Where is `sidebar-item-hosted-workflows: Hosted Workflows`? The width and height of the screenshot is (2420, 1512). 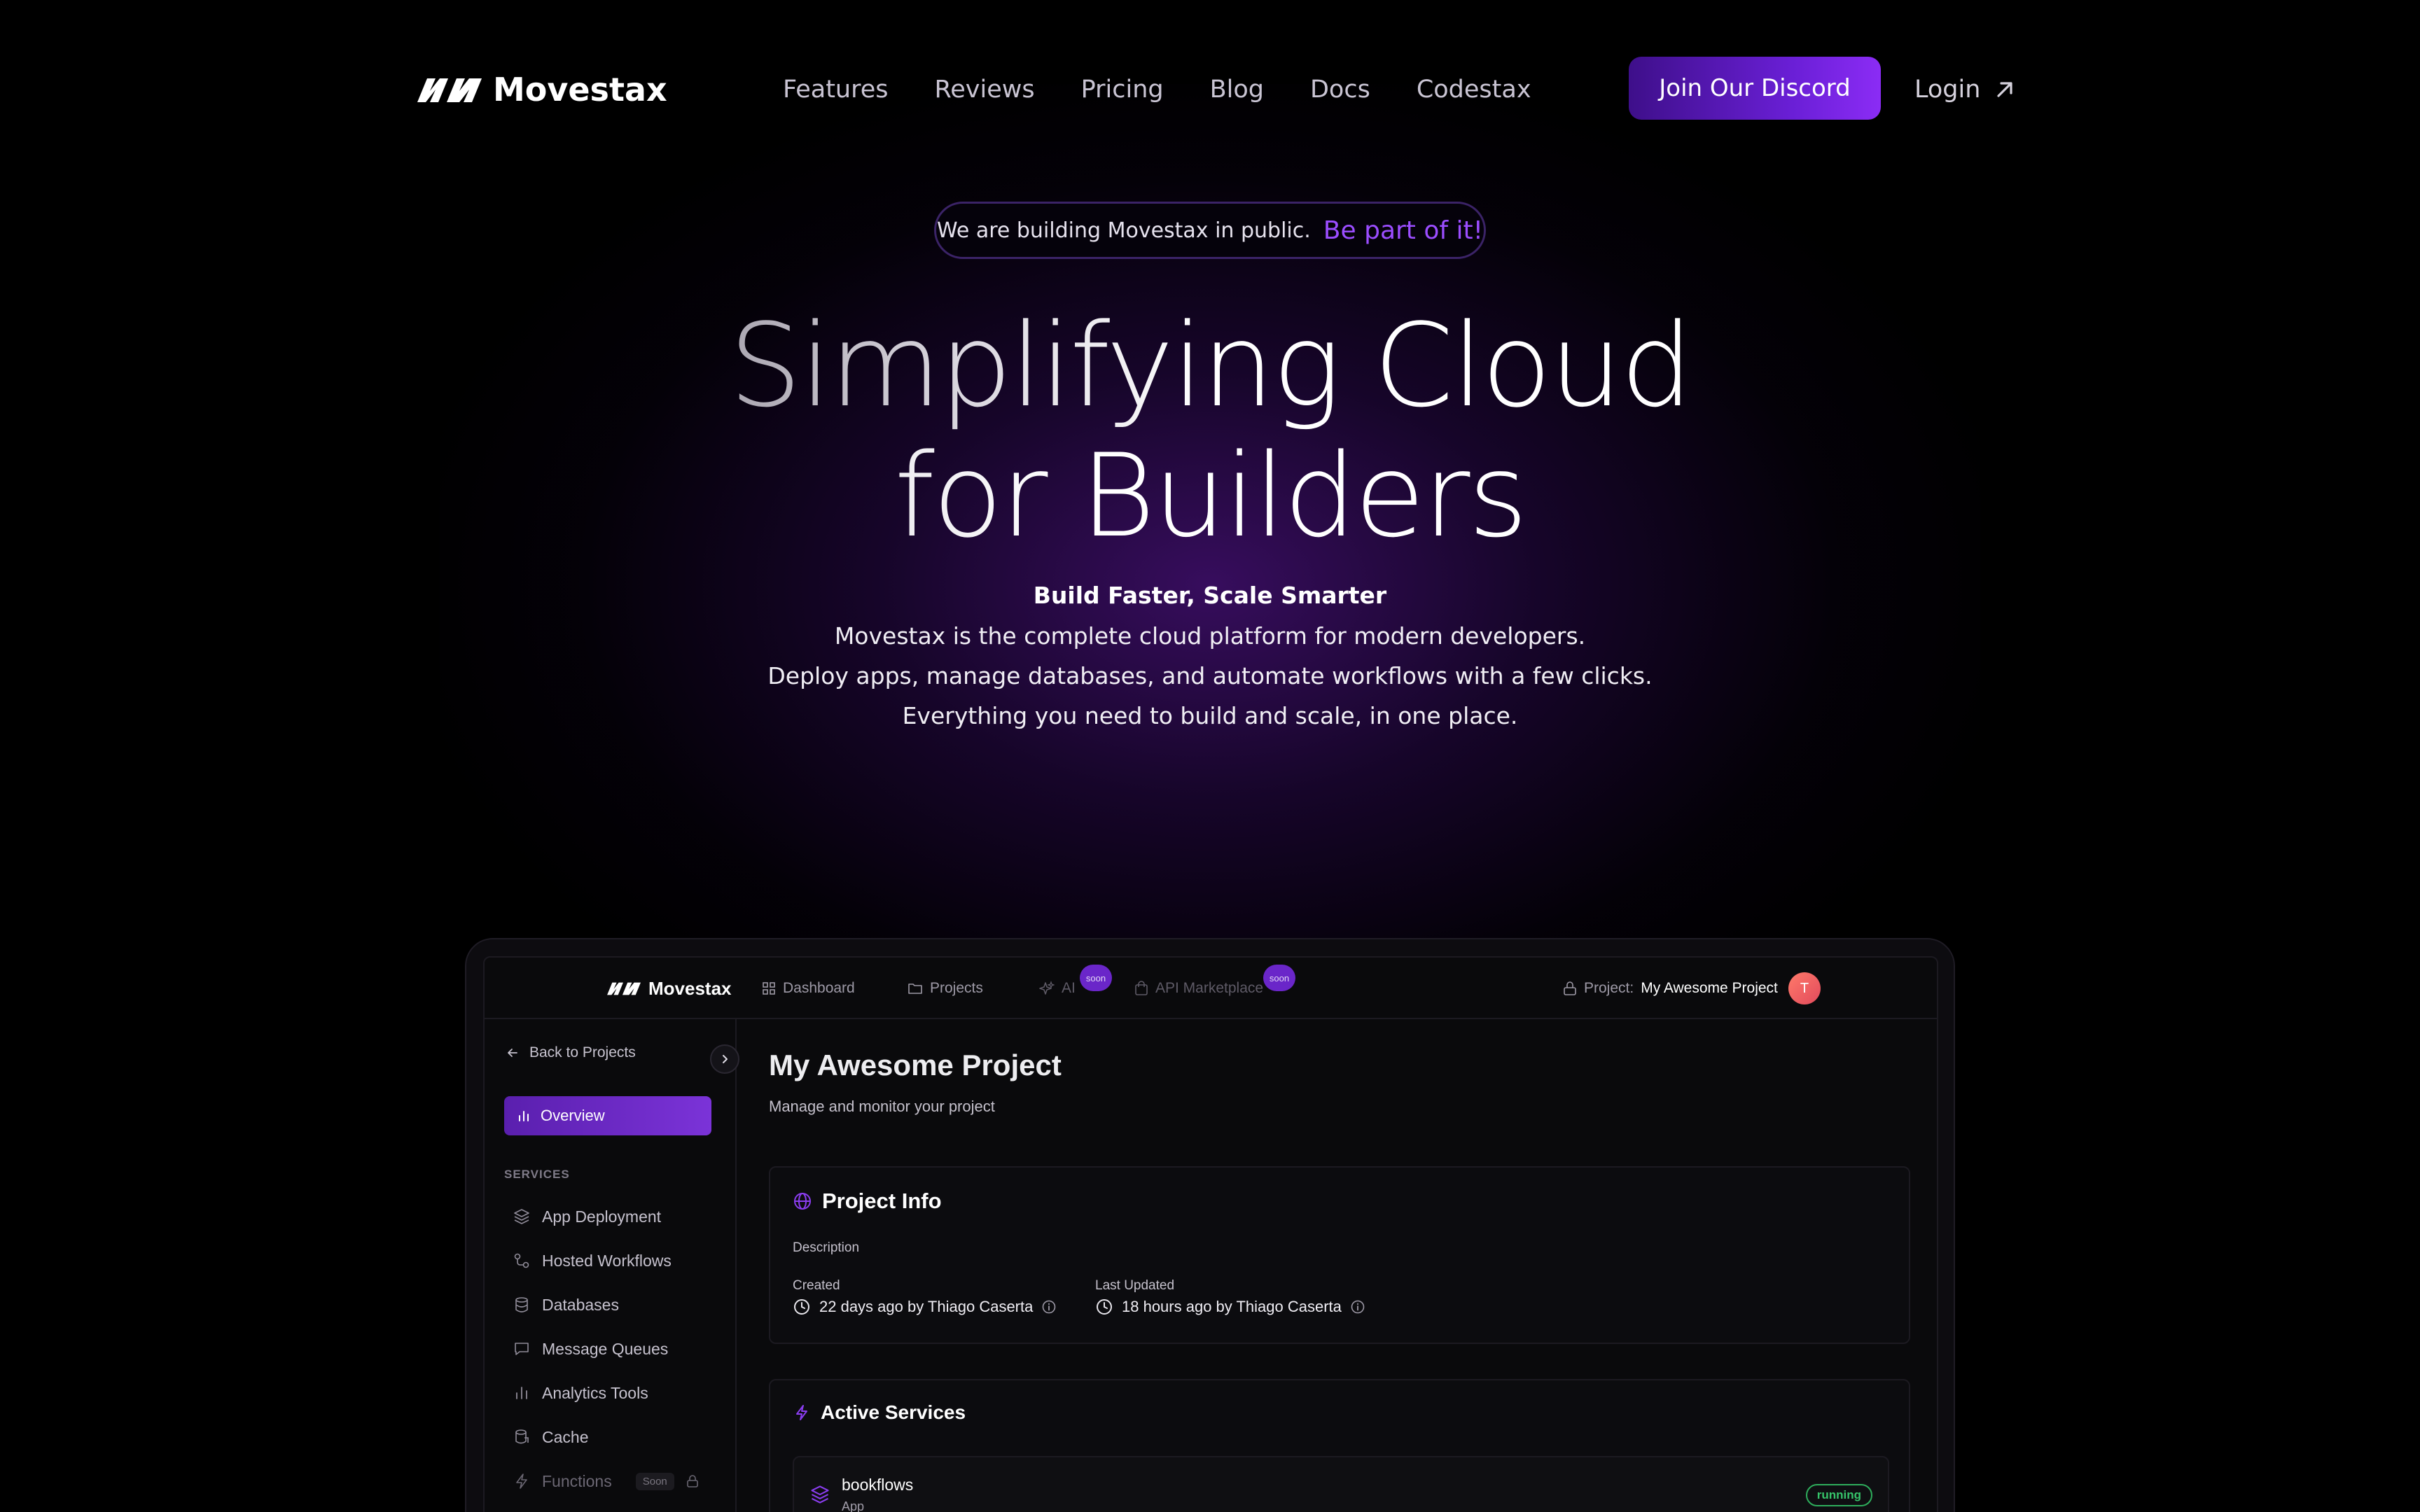 sidebar-item-hosted-workflows: Hosted Workflows is located at coordinates (592, 1261).